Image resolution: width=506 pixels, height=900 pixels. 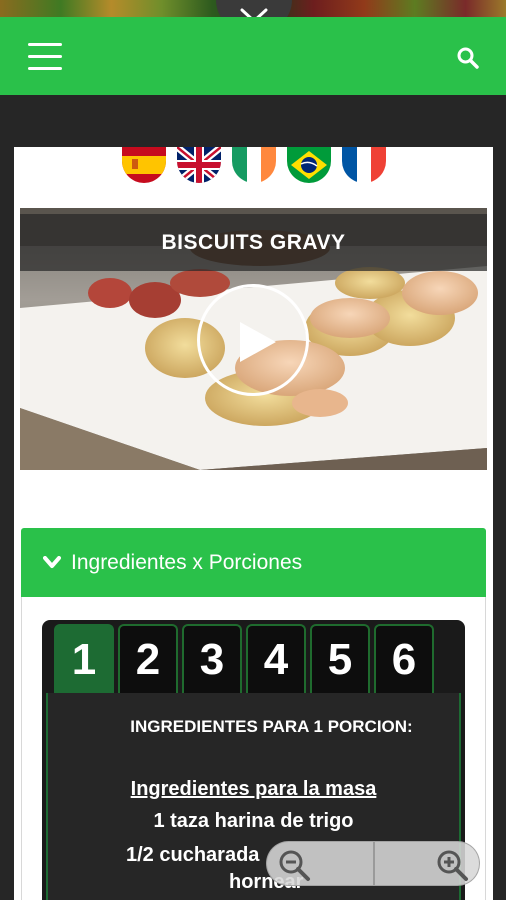 What do you see at coordinates (425, 863) in the screenshot?
I see `zoom-in-button` at bounding box center [425, 863].